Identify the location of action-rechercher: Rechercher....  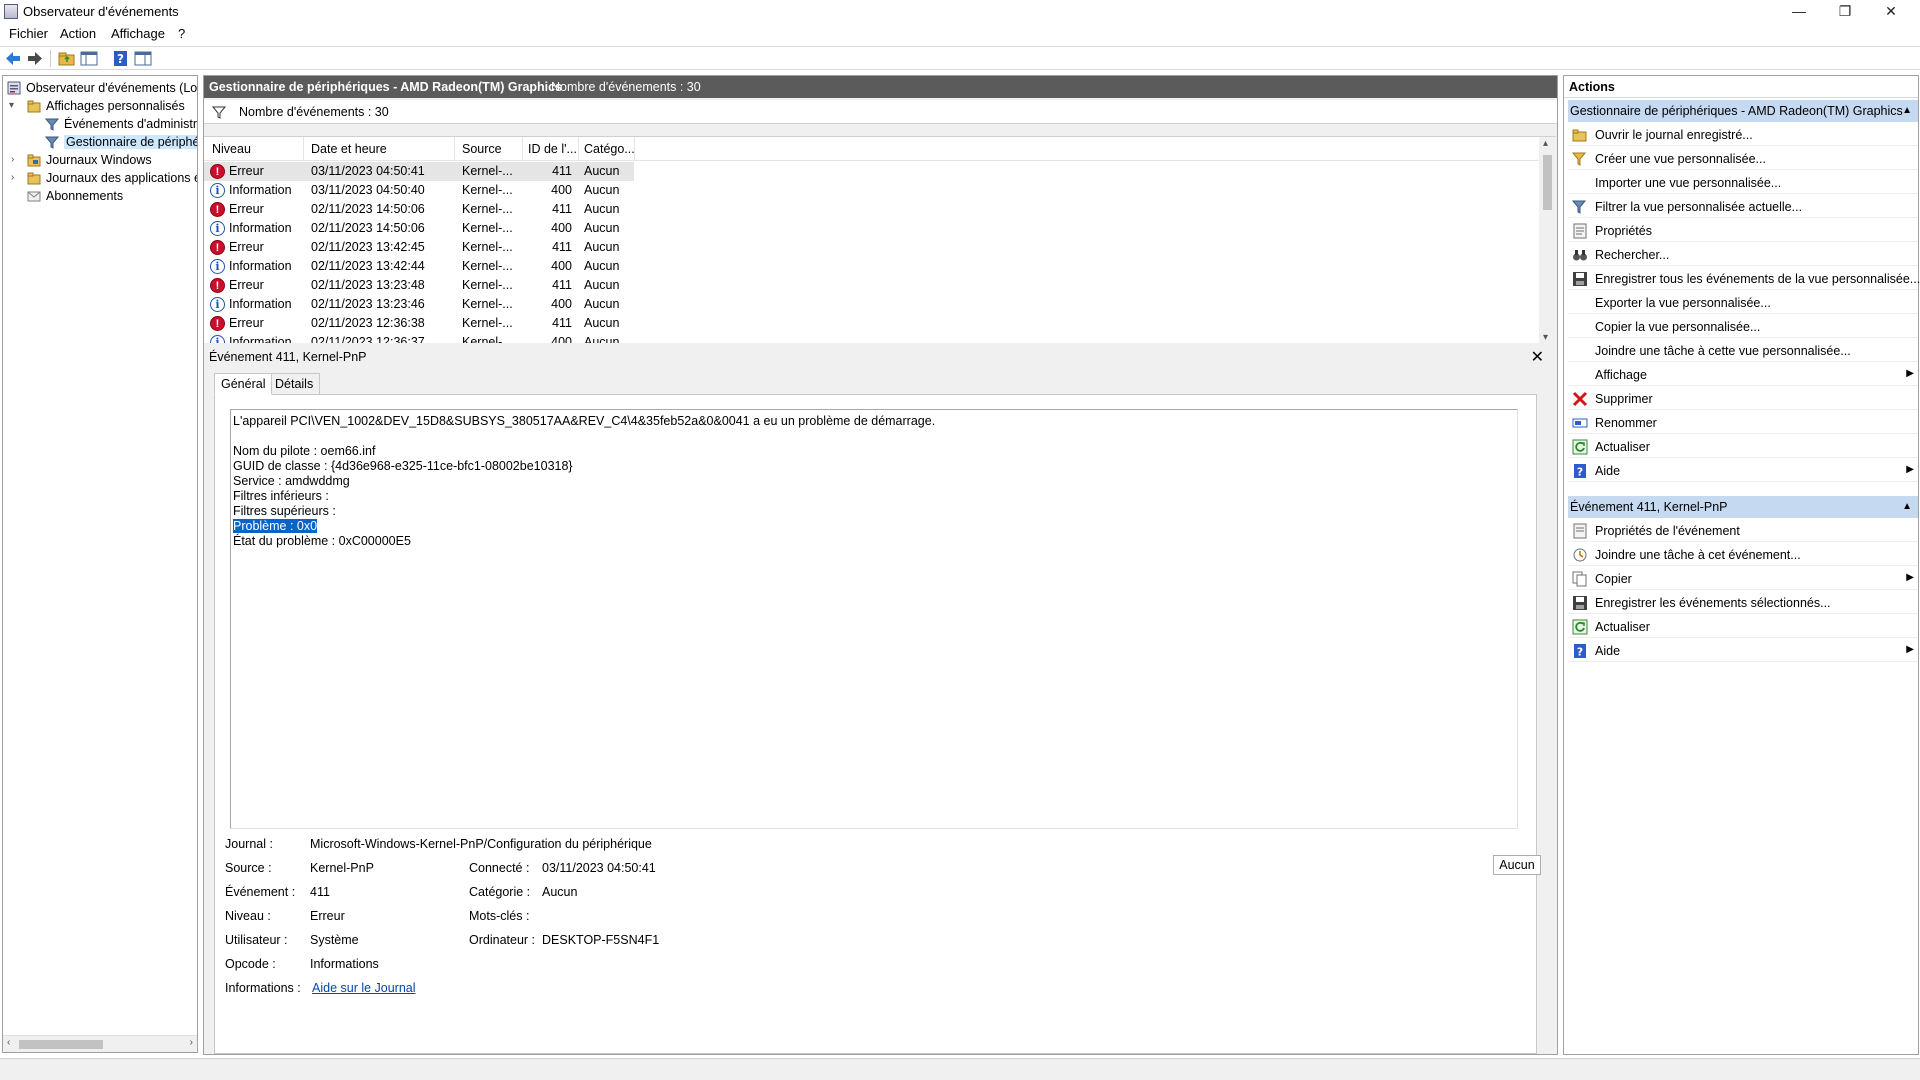
(1743, 255).